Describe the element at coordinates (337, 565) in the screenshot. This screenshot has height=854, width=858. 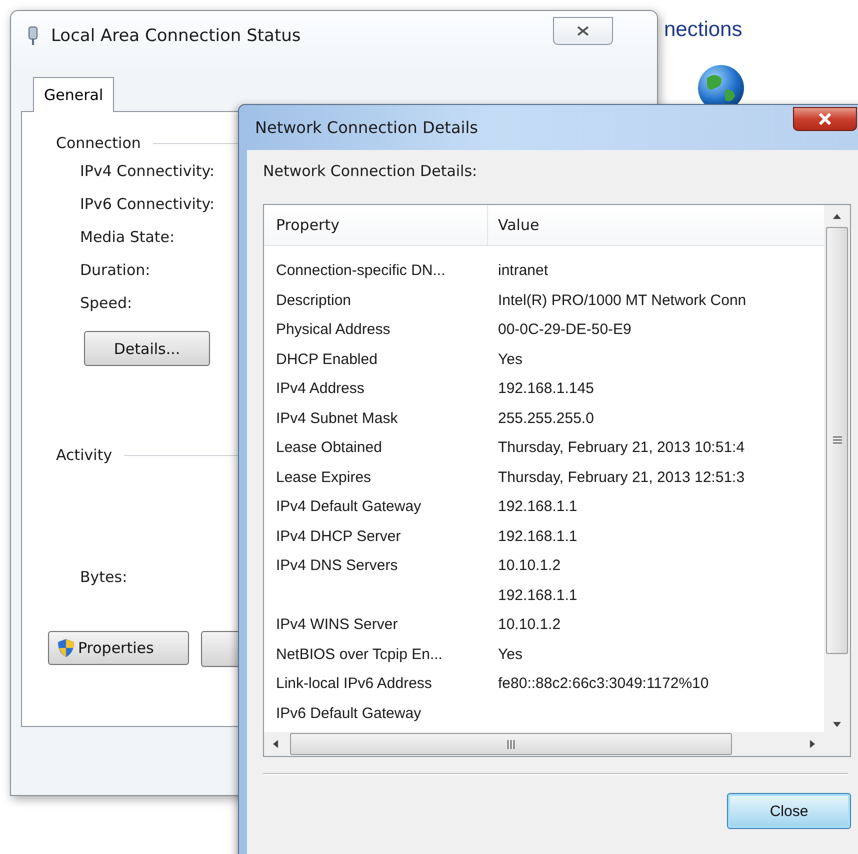
I see `property-cell-text: IPv4 DNS Servers` at that location.